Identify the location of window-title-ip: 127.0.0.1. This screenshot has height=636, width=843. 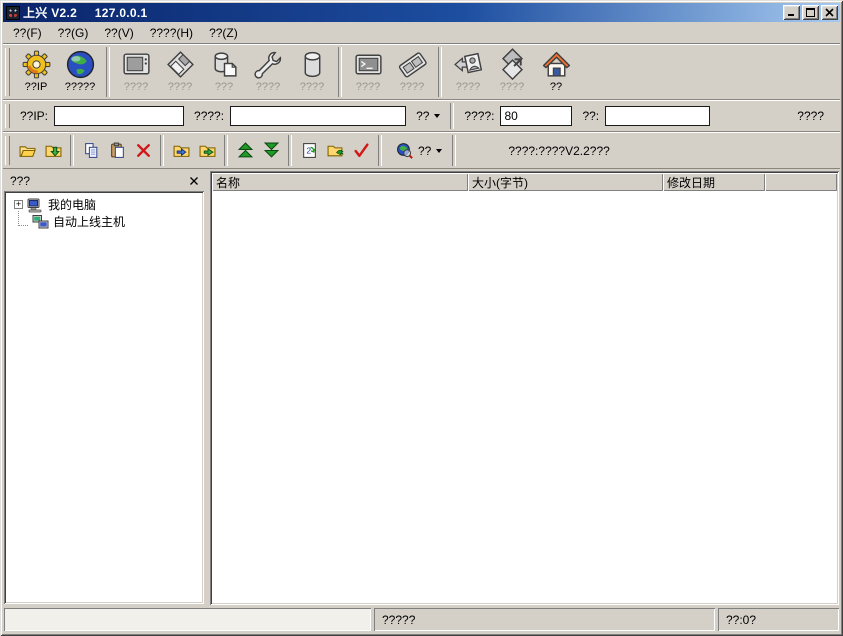
(121, 13).